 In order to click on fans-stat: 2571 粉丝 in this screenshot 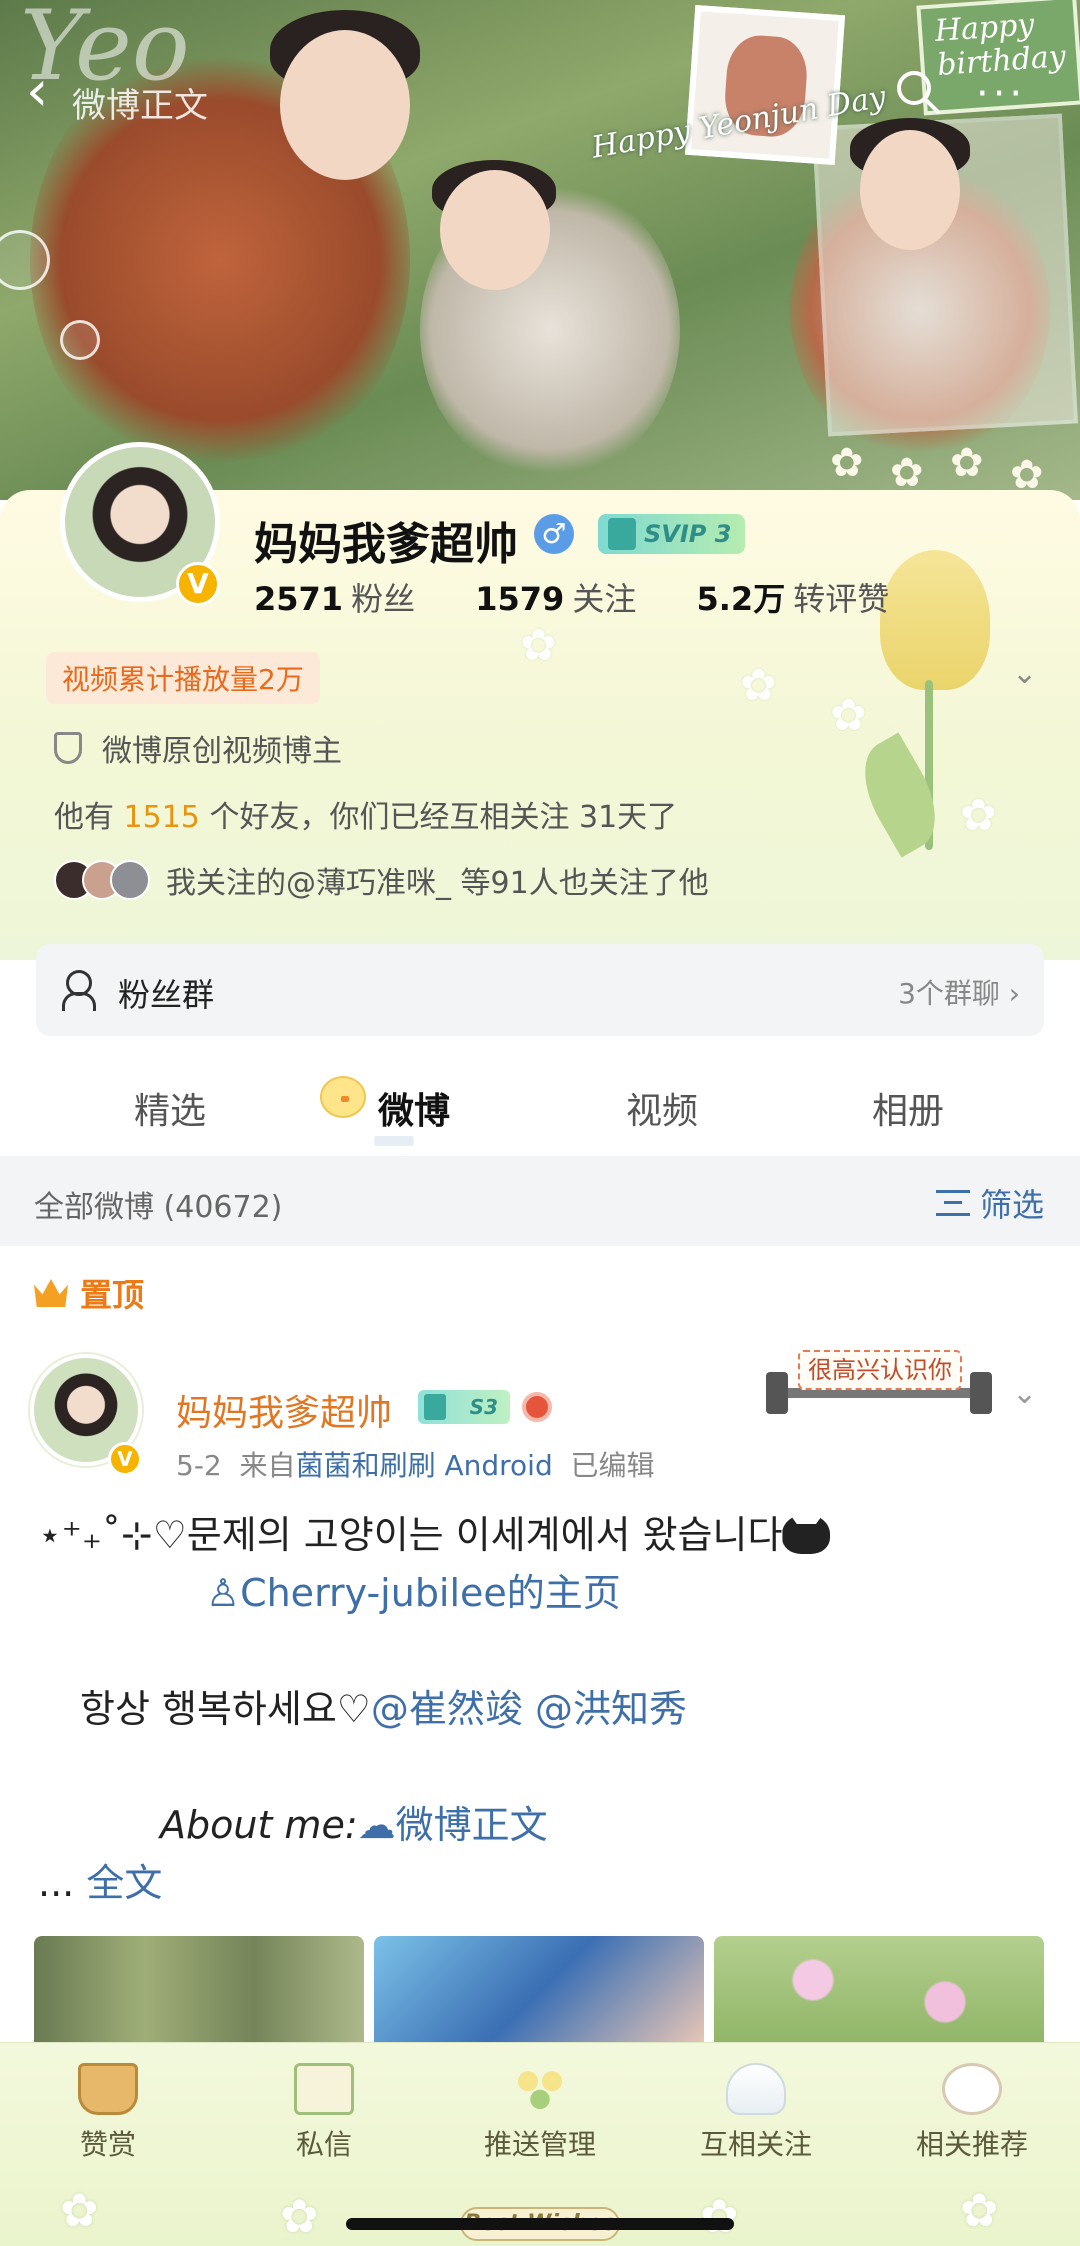, I will do `click(334, 599)`.